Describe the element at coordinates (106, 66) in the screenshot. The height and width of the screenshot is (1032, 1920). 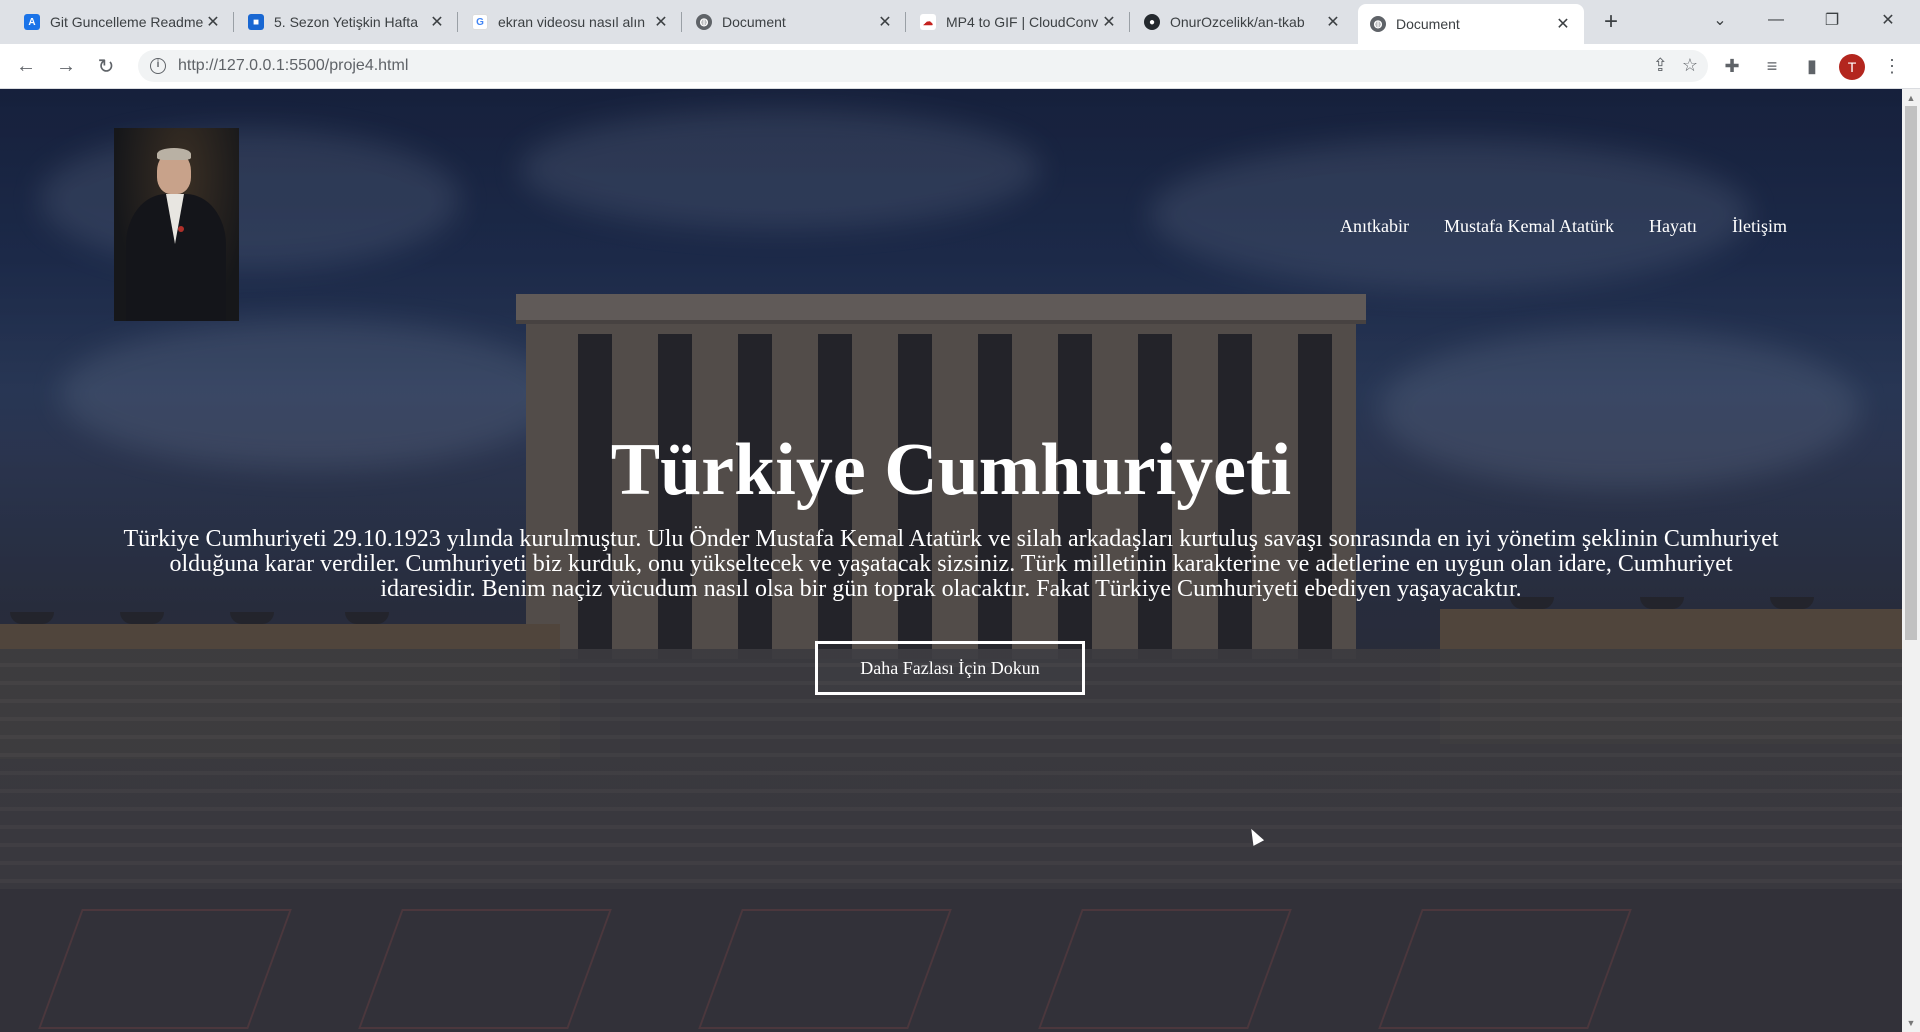
I see `reload-icon: ↻` at that location.